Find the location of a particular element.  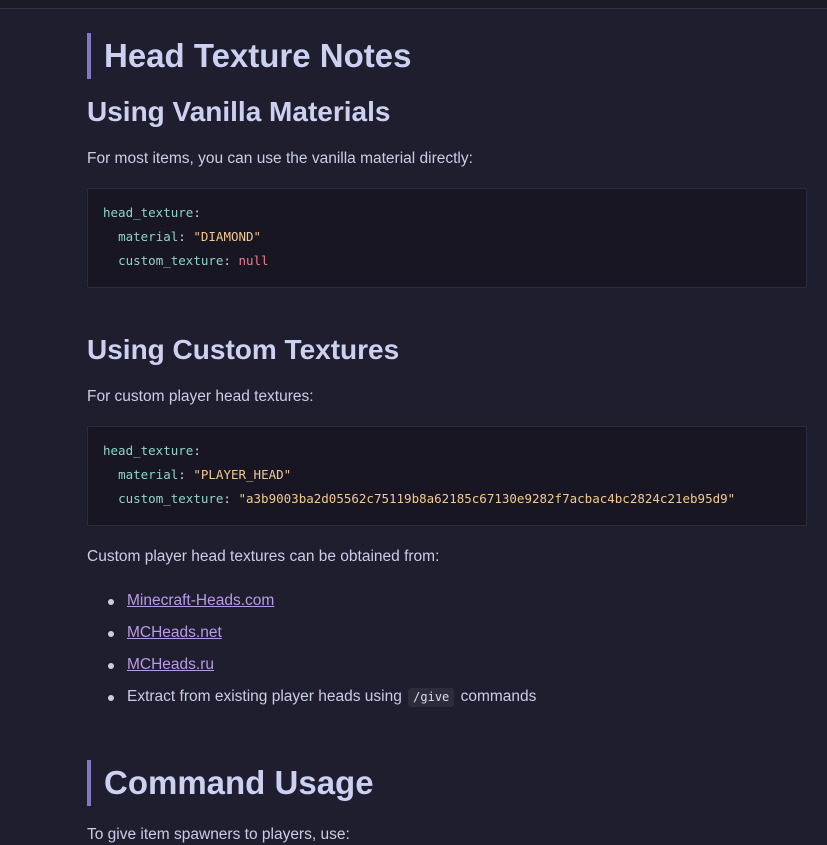

list-item: MCHeads.ru is located at coordinates (311, 671).